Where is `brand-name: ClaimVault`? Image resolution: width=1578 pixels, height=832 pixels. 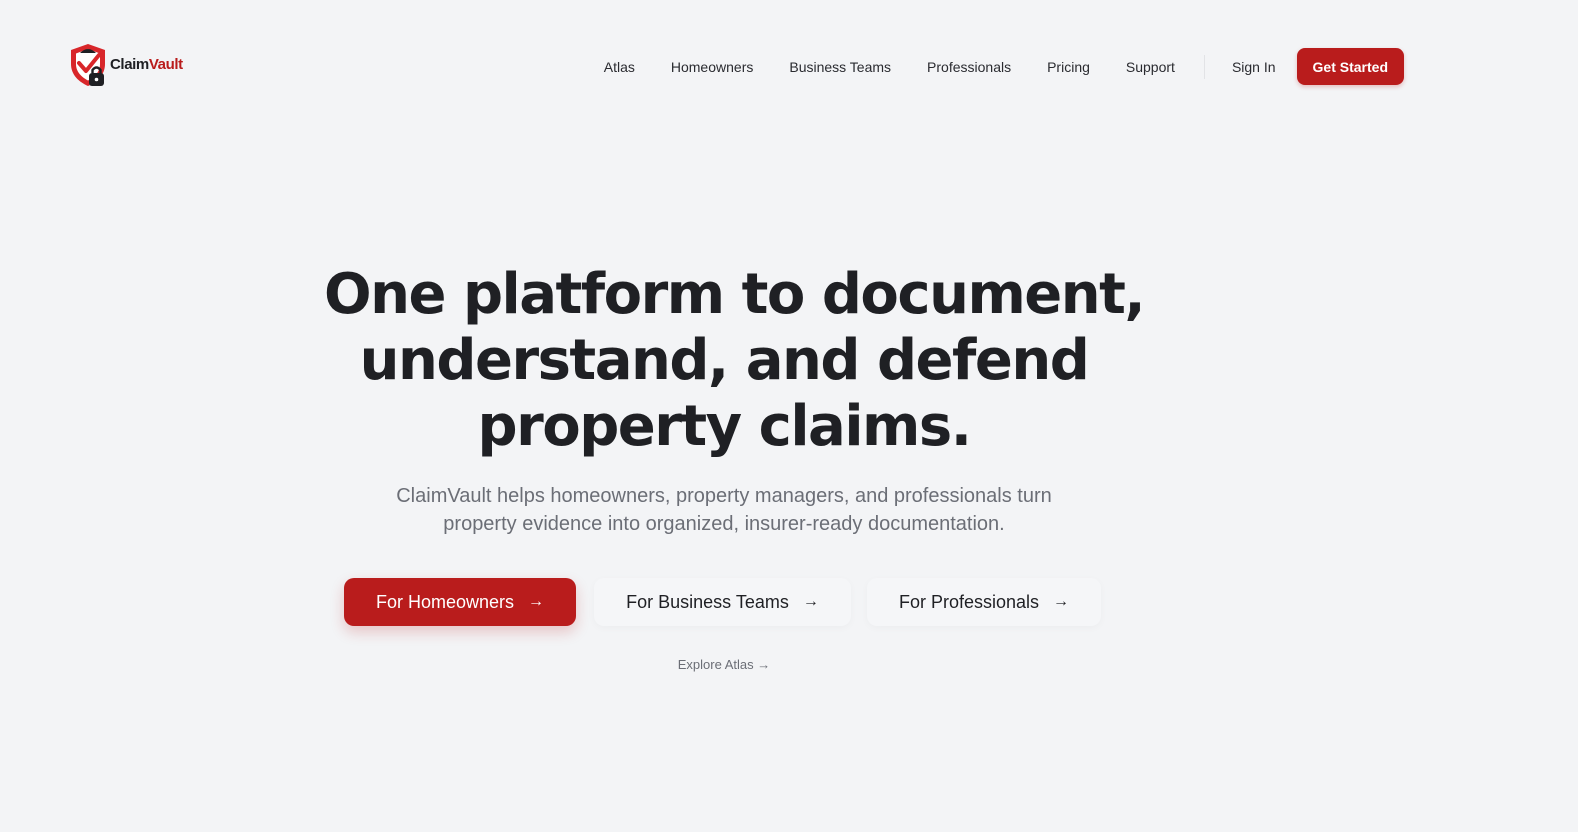 brand-name: ClaimVault is located at coordinates (146, 64).